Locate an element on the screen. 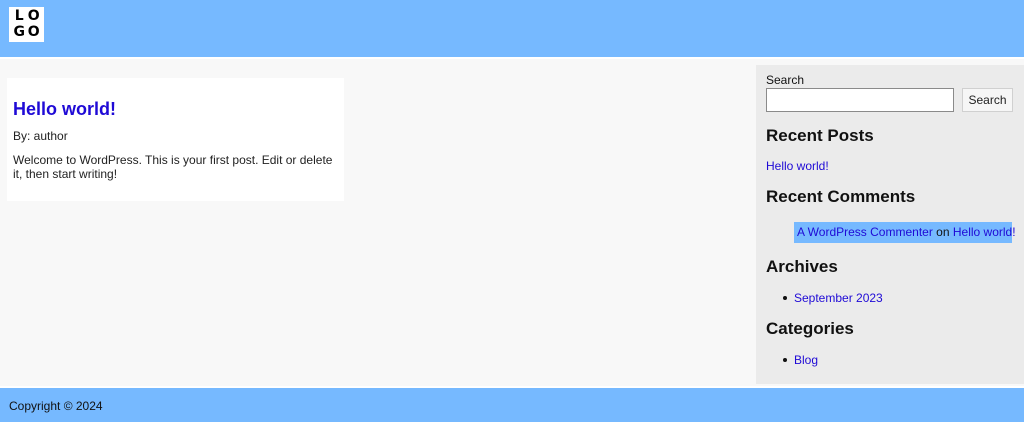 Image resolution: width=1024 pixels, height=422 pixels. recent-comment-item: A WordPress Commenter on Hello world! is located at coordinates (905, 232).